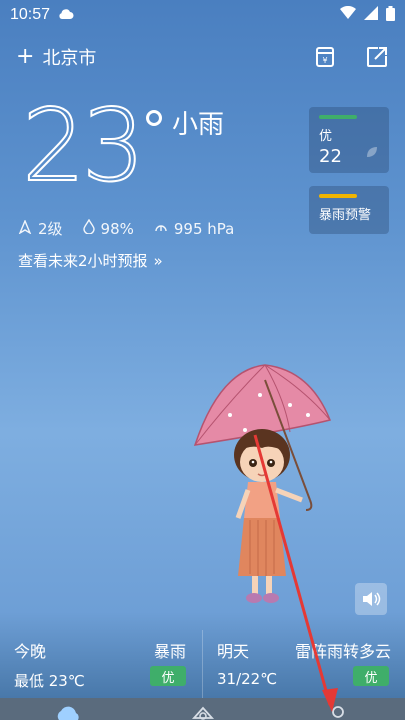  I want to click on warning-label: 暴雨预警, so click(345, 215).